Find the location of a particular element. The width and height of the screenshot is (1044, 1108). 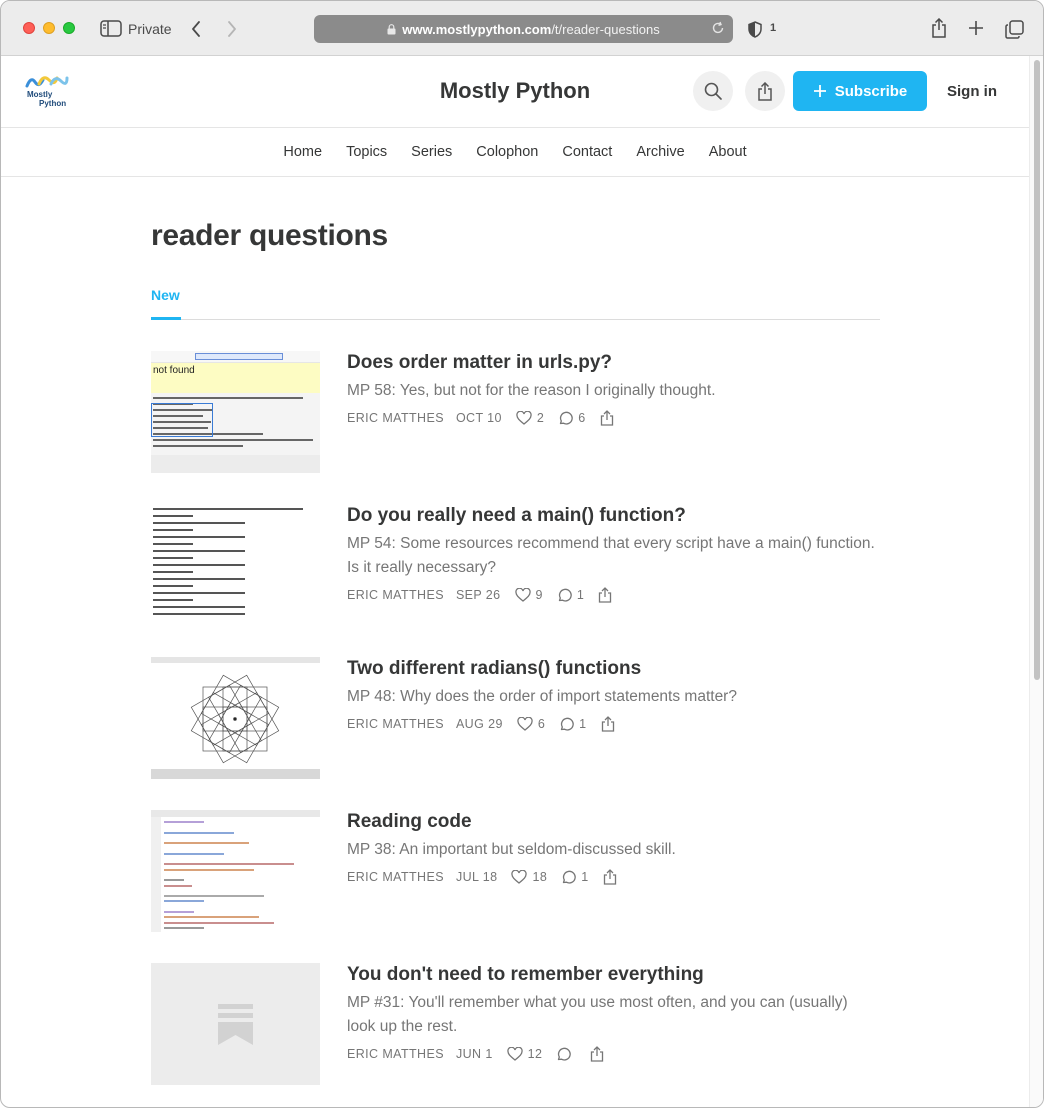

nav-topics: Topics is located at coordinates (366, 152).